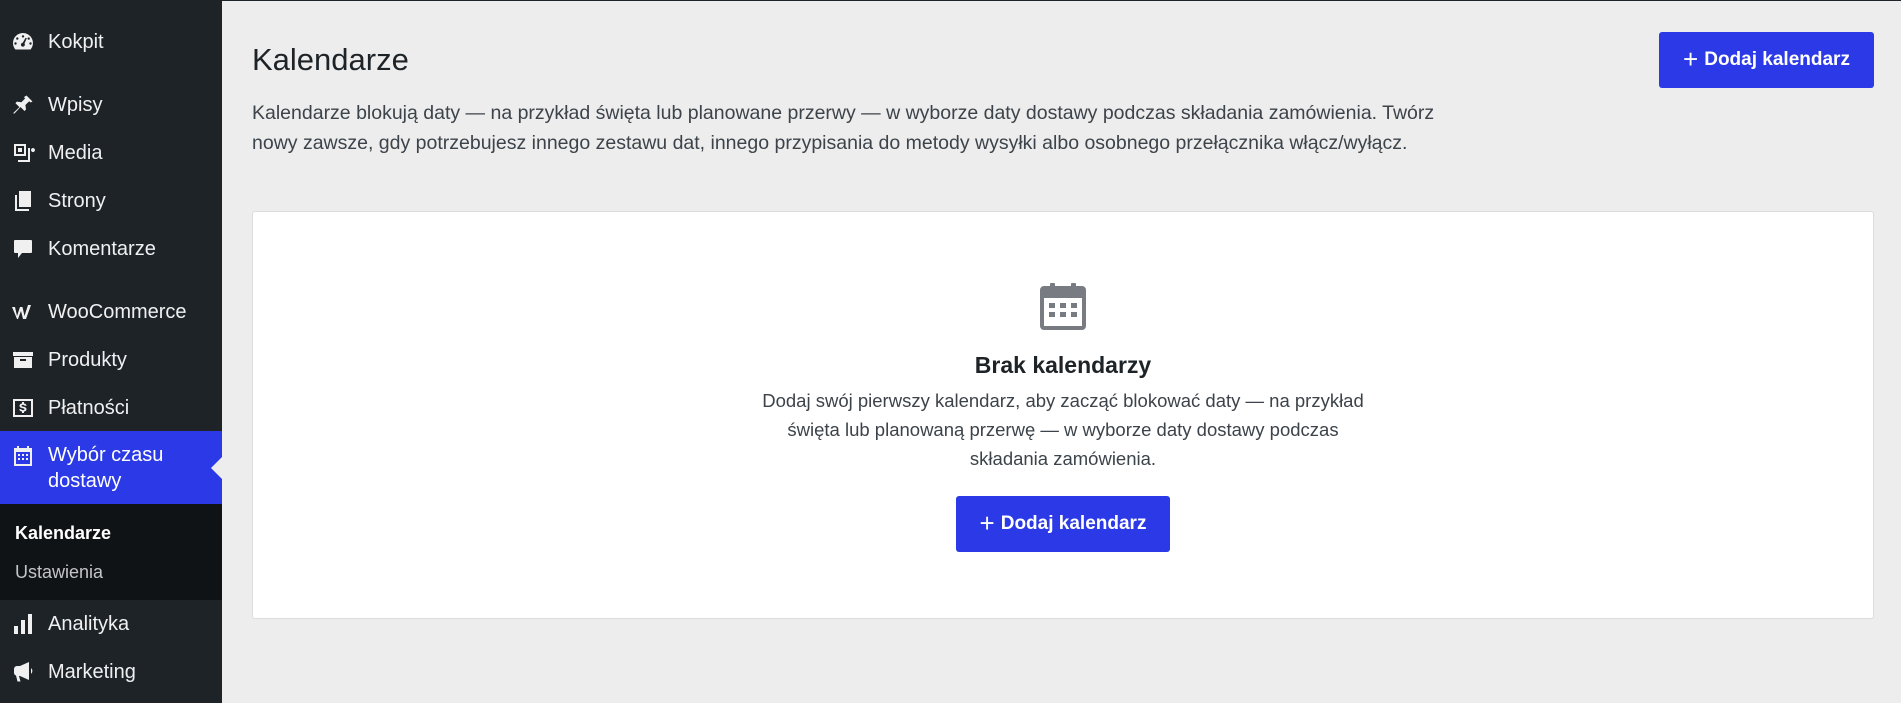 The width and height of the screenshot is (1901, 703). Describe the element at coordinates (117, 312) in the screenshot. I see `sidebar-item-label: WooCommerce` at that location.